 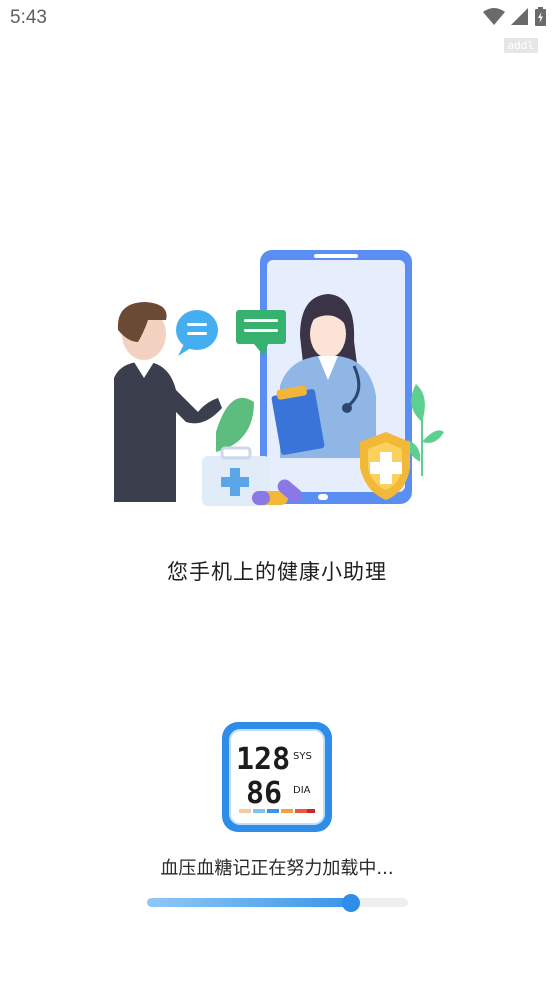 I want to click on app-tagline: 您手机上的健康小助理, so click(x=277, y=572).